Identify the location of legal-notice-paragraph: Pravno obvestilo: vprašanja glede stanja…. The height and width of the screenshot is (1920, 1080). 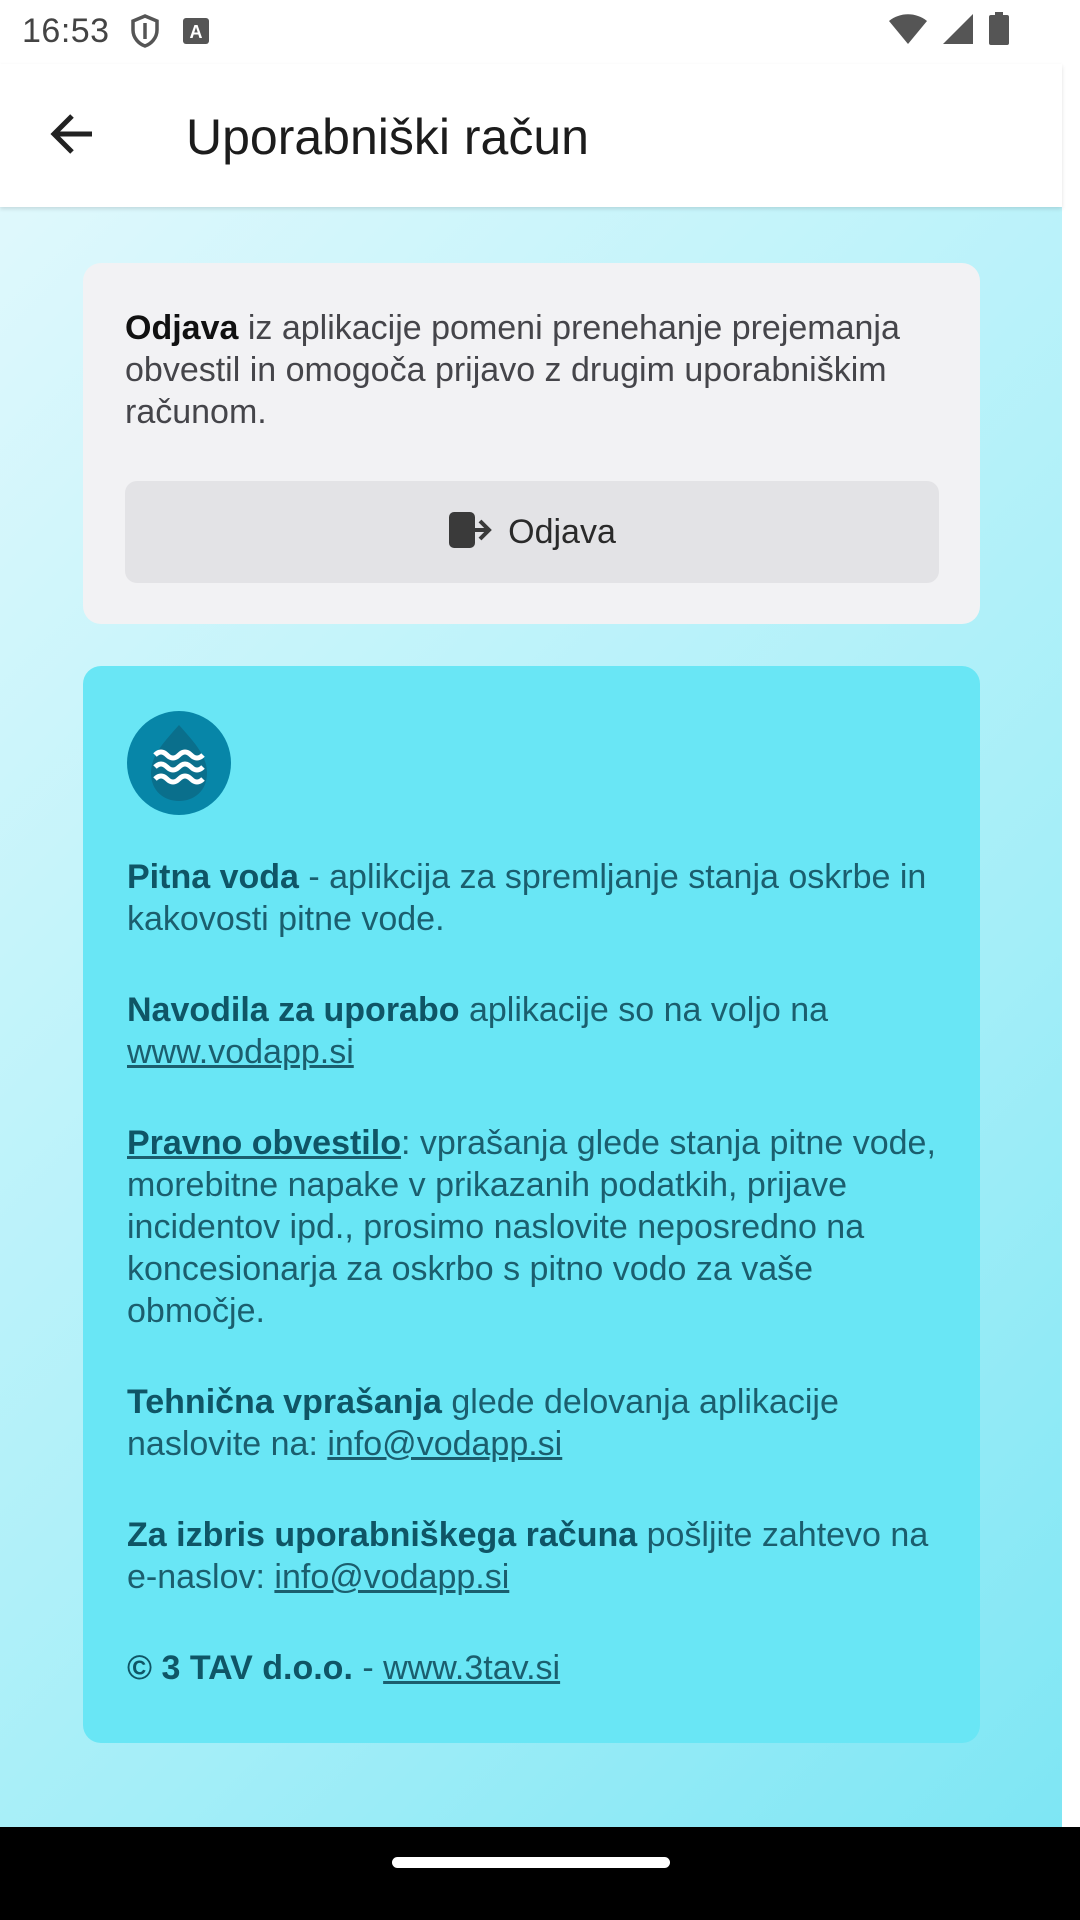
(542, 1227).